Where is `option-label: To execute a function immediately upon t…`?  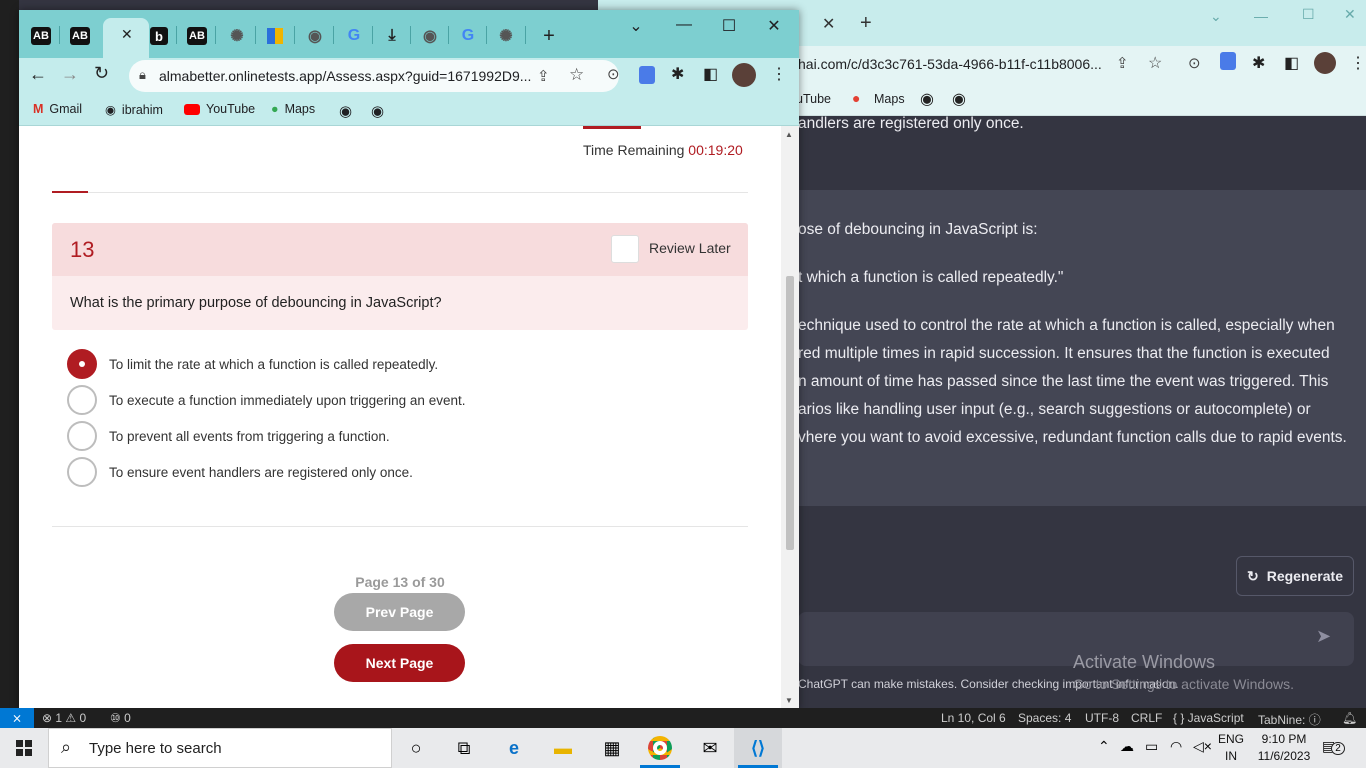
option-label: To execute a function immediately upon t… is located at coordinates (287, 400).